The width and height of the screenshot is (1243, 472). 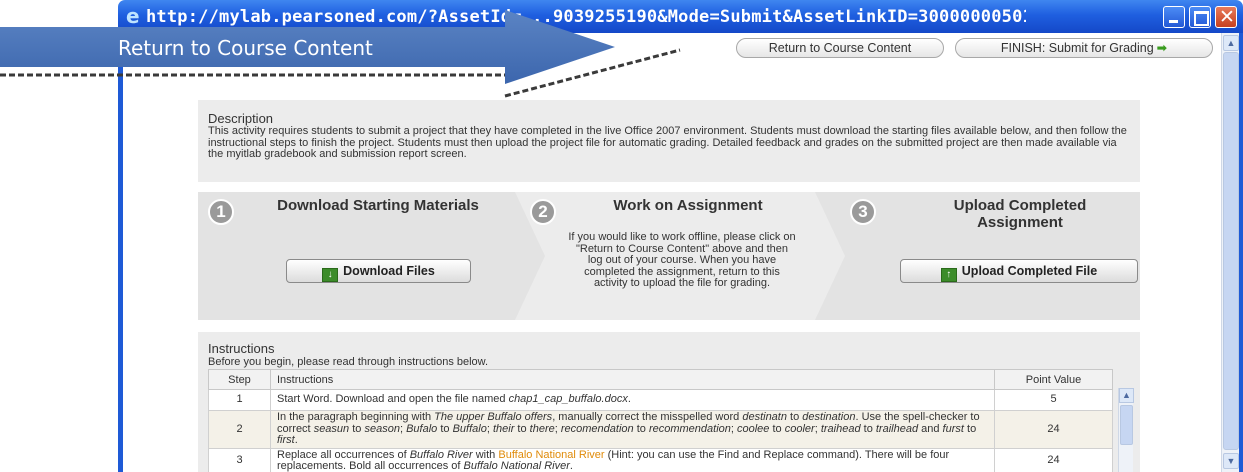 I want to click on download-files-button: ↓ Download Files, so click(x=378, y=271).